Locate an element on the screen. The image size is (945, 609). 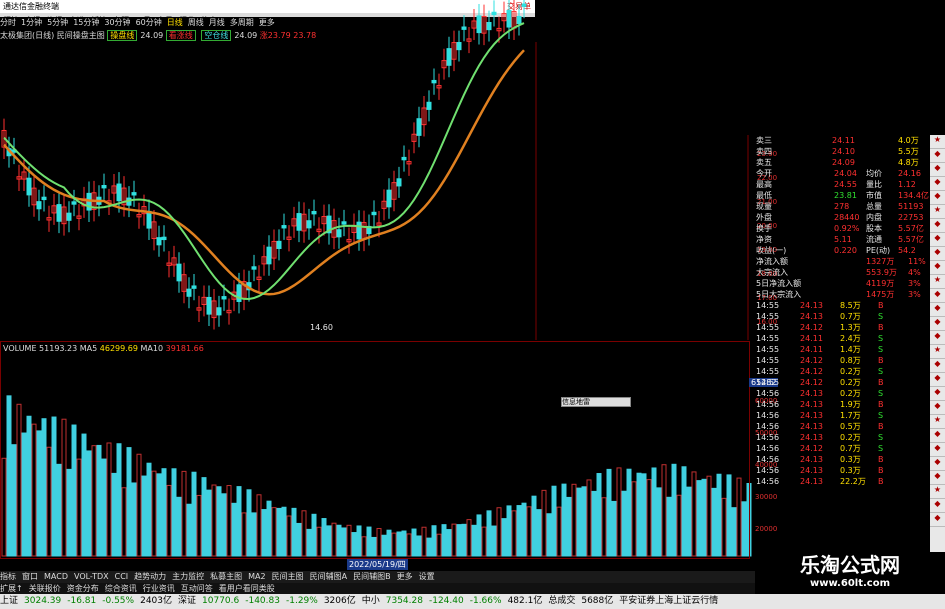
stat-label: 收益(一) is located at coordinates (771, 250).